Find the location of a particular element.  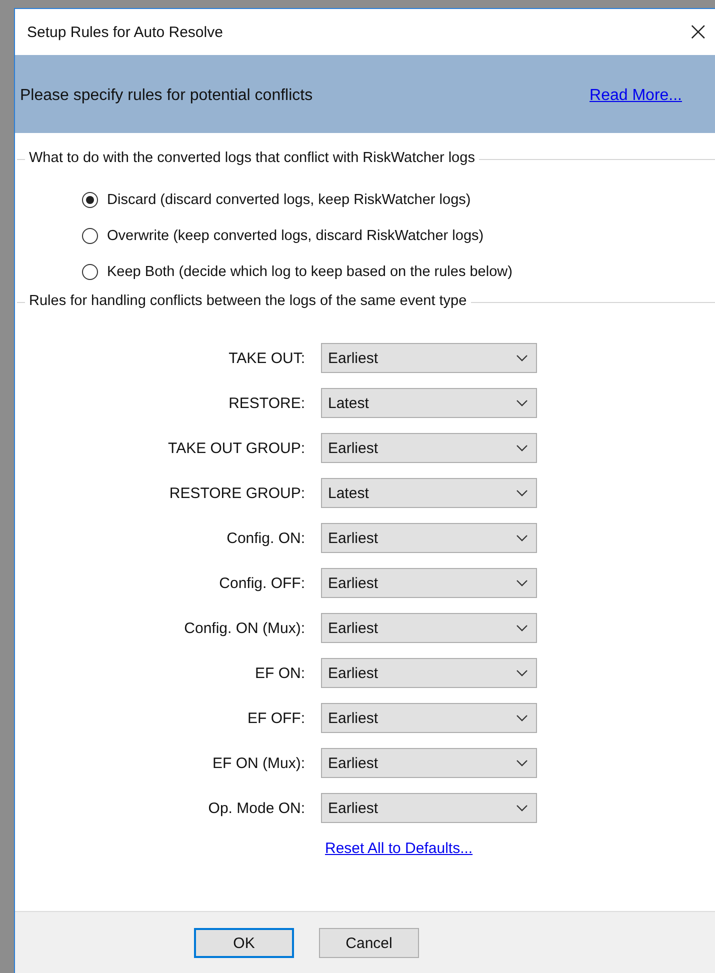

rule-label: Config. OFF: is located at coordinates (261, 583).